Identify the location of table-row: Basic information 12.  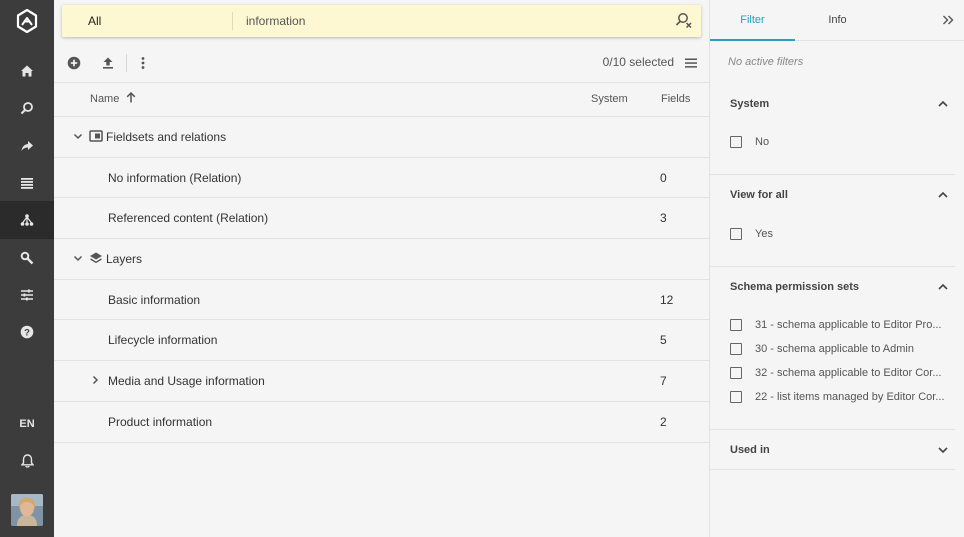
(381, 300).